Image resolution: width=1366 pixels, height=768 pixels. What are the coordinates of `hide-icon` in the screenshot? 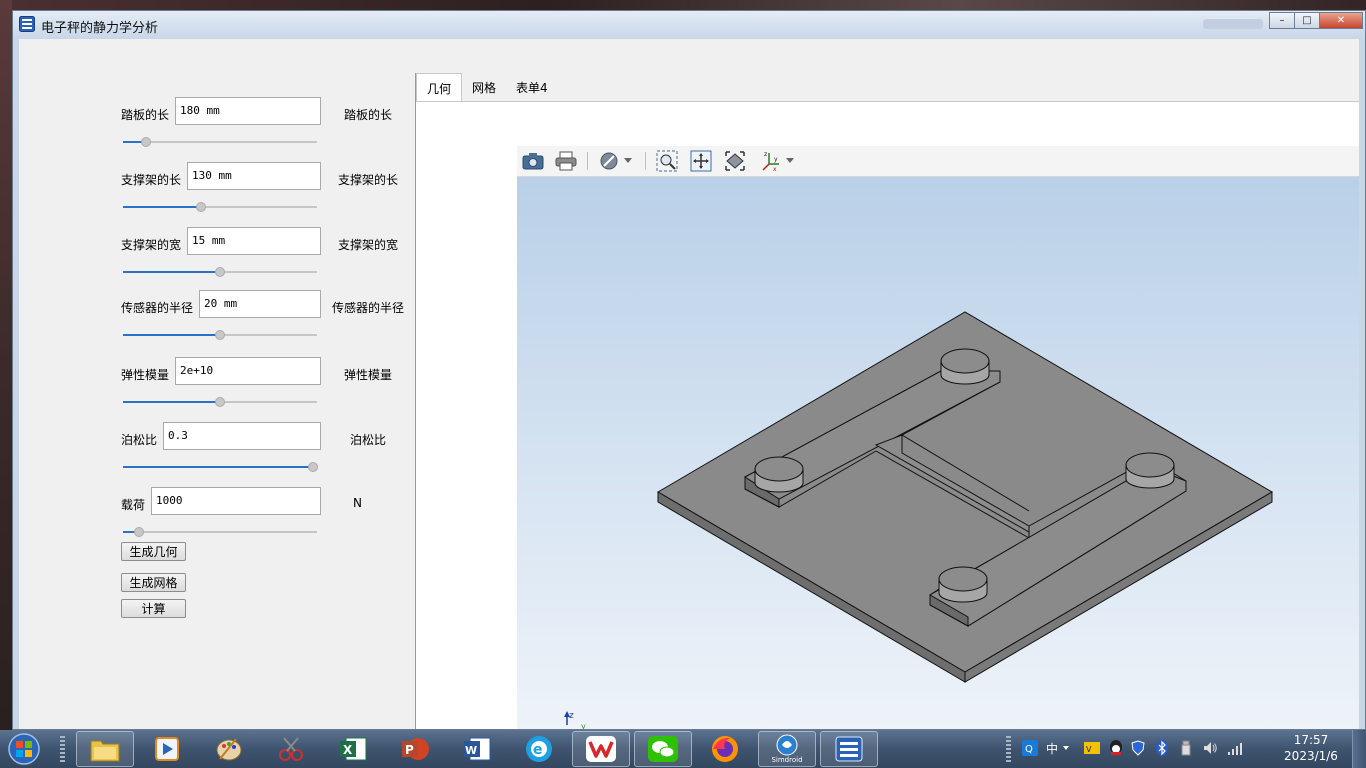 It's located at (609, 161).